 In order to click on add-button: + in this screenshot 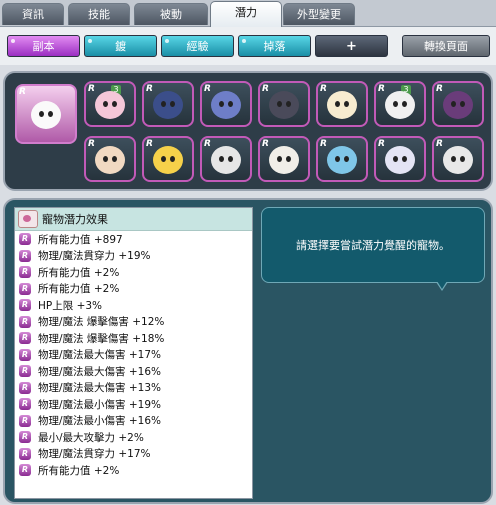, I will do `click(351, 46)`.